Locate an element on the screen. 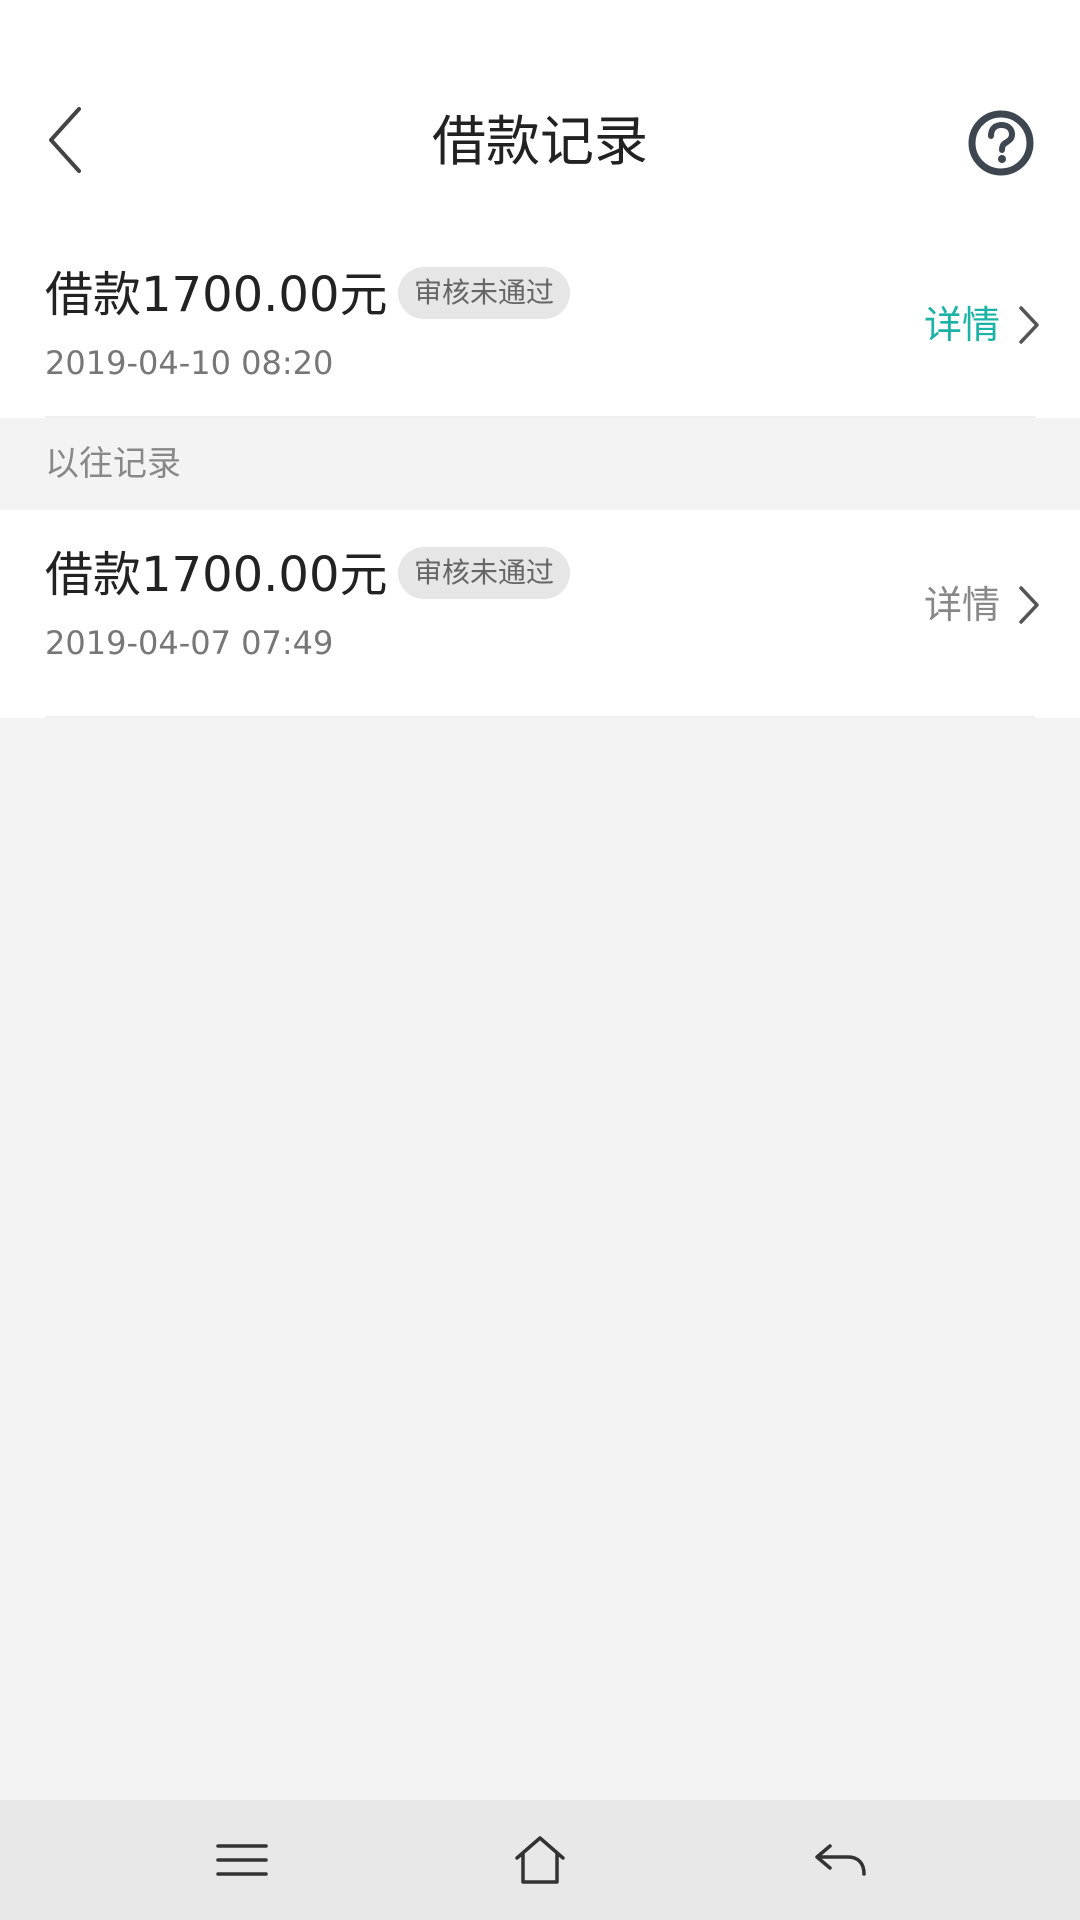  home-icon is located at coordinates (540, 1860).